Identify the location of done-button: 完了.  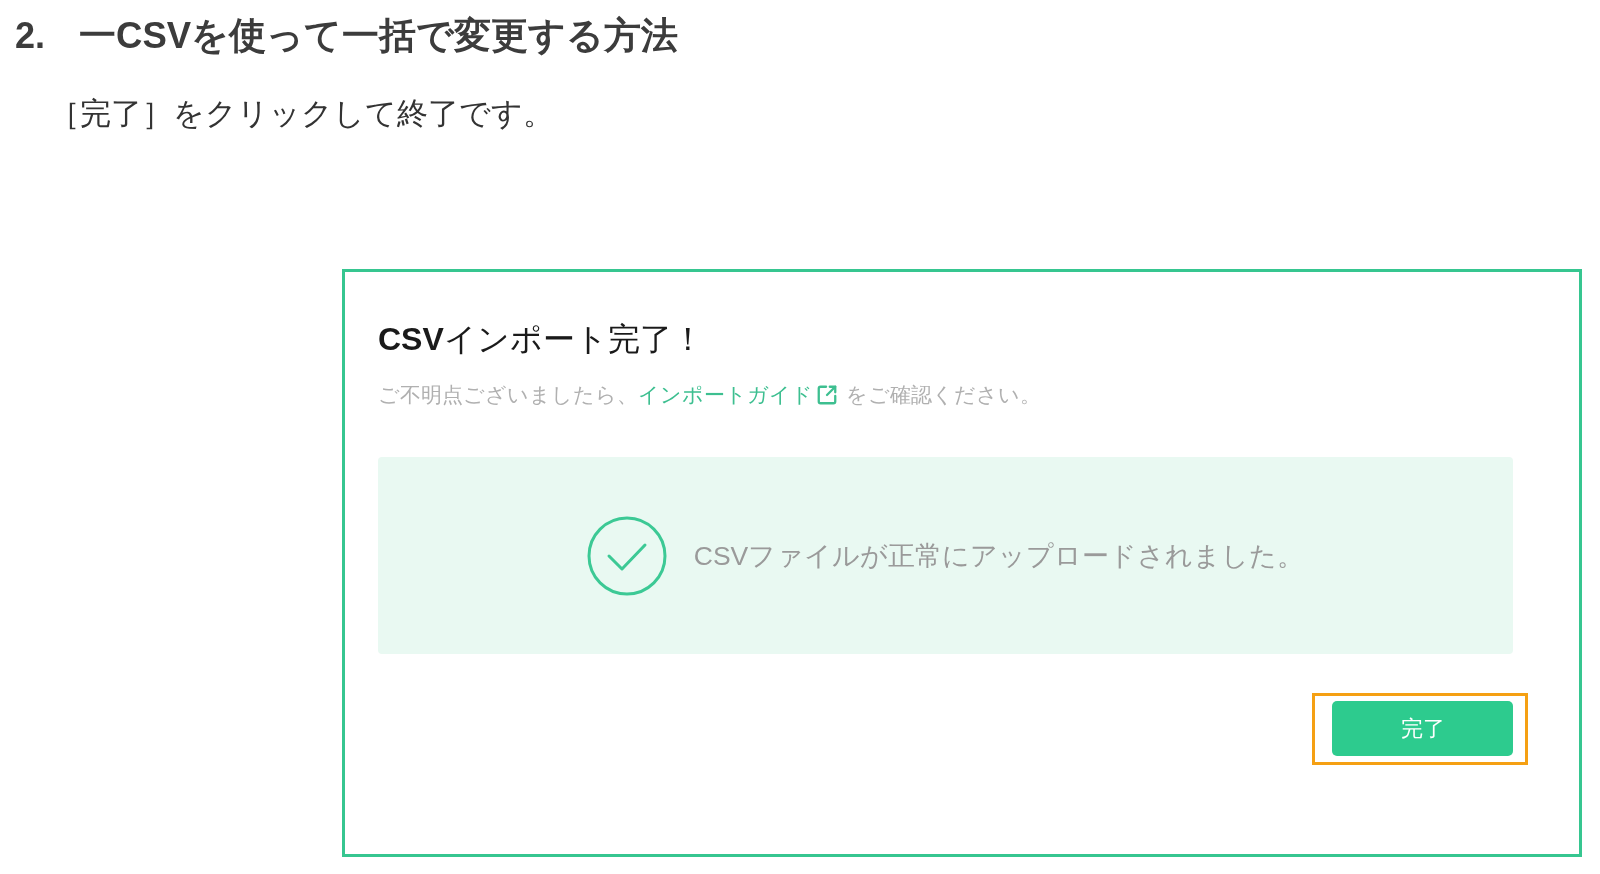
(1422, 728).